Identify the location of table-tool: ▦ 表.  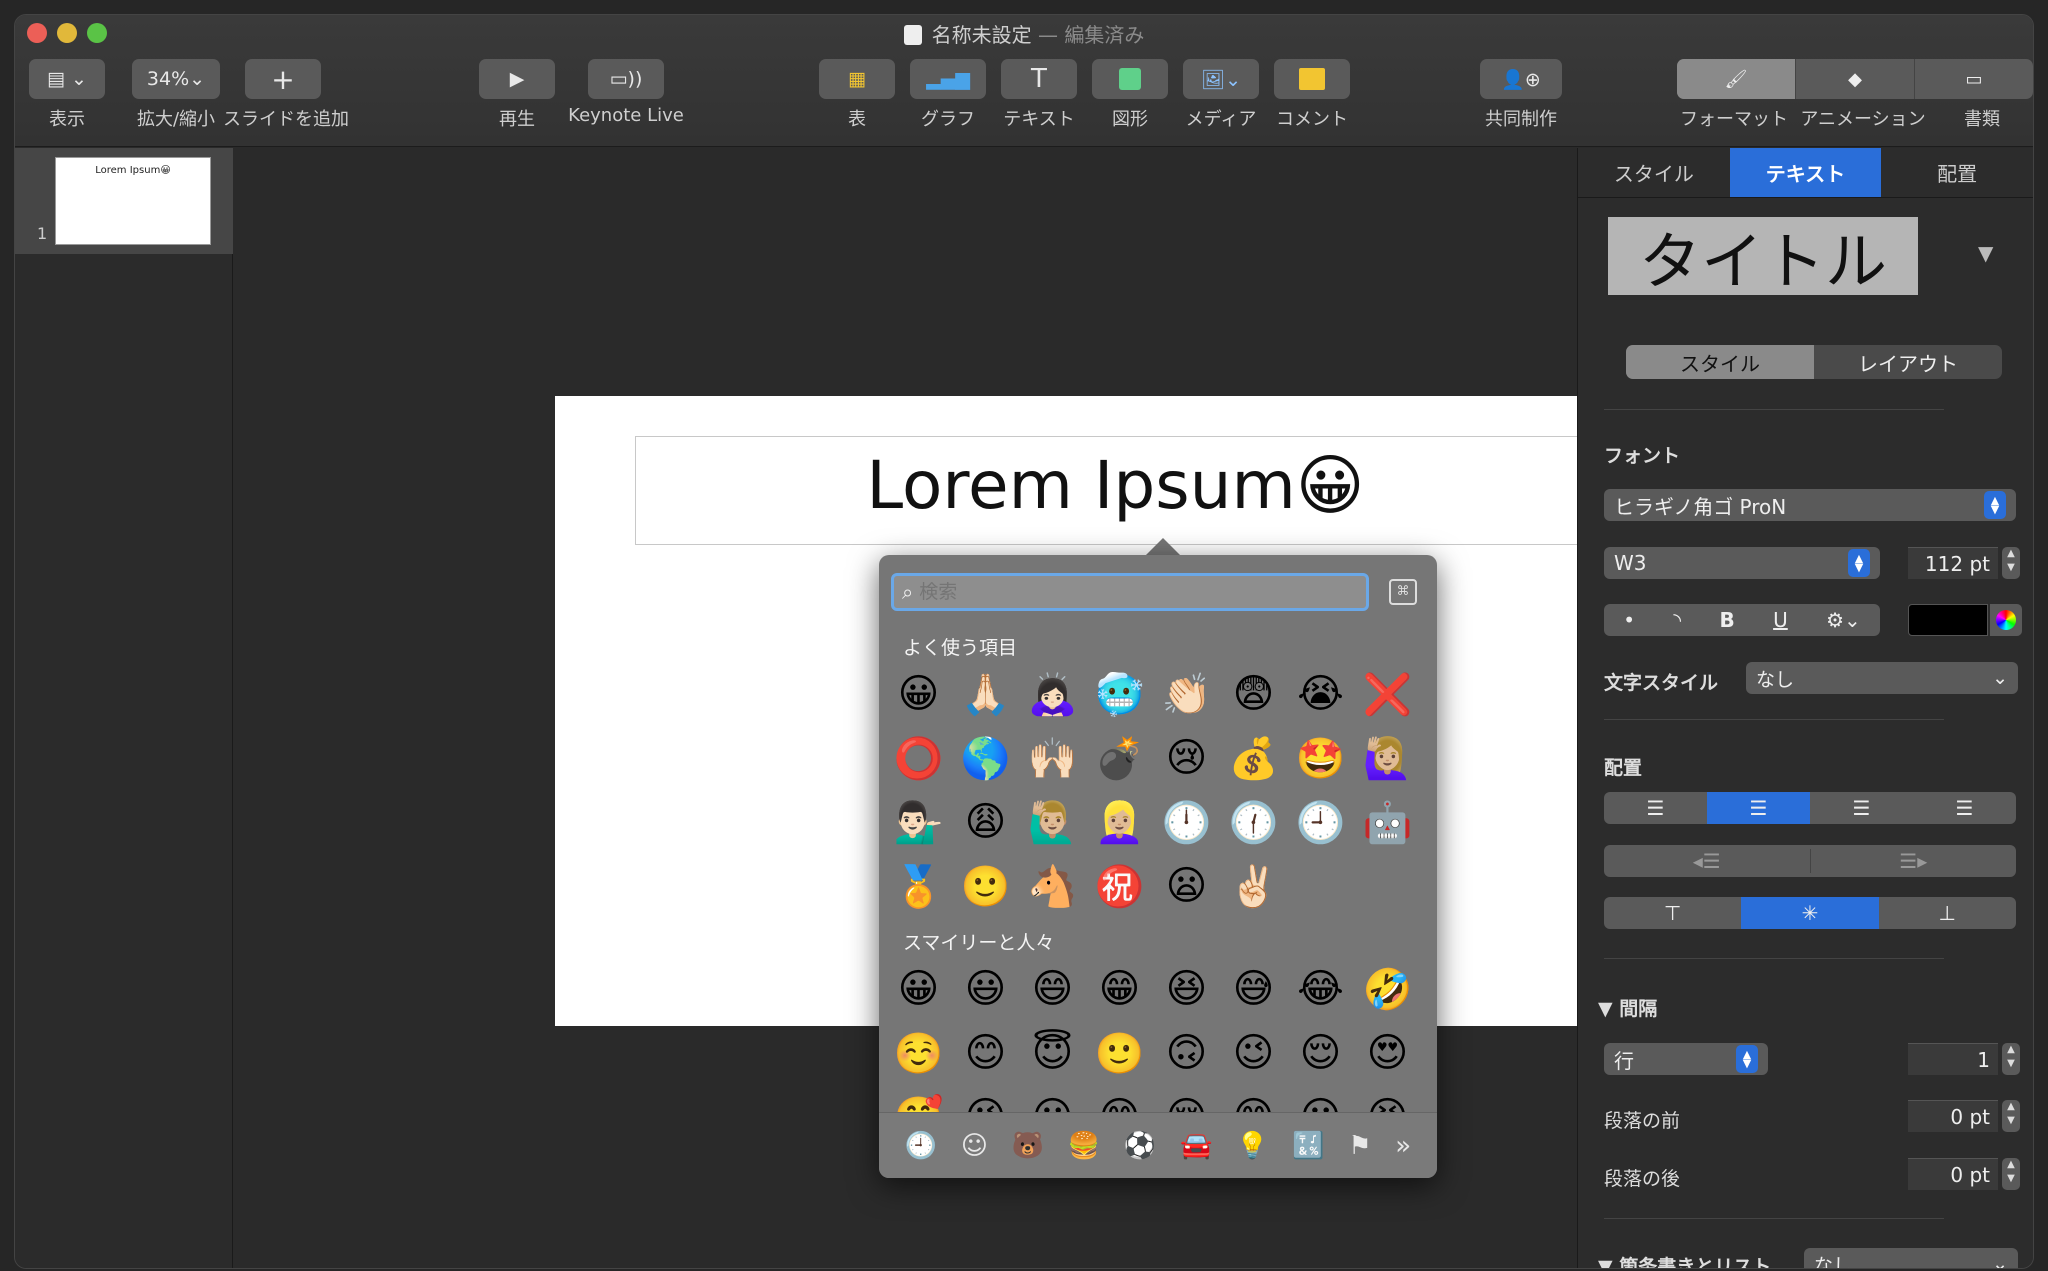
(857, 95).